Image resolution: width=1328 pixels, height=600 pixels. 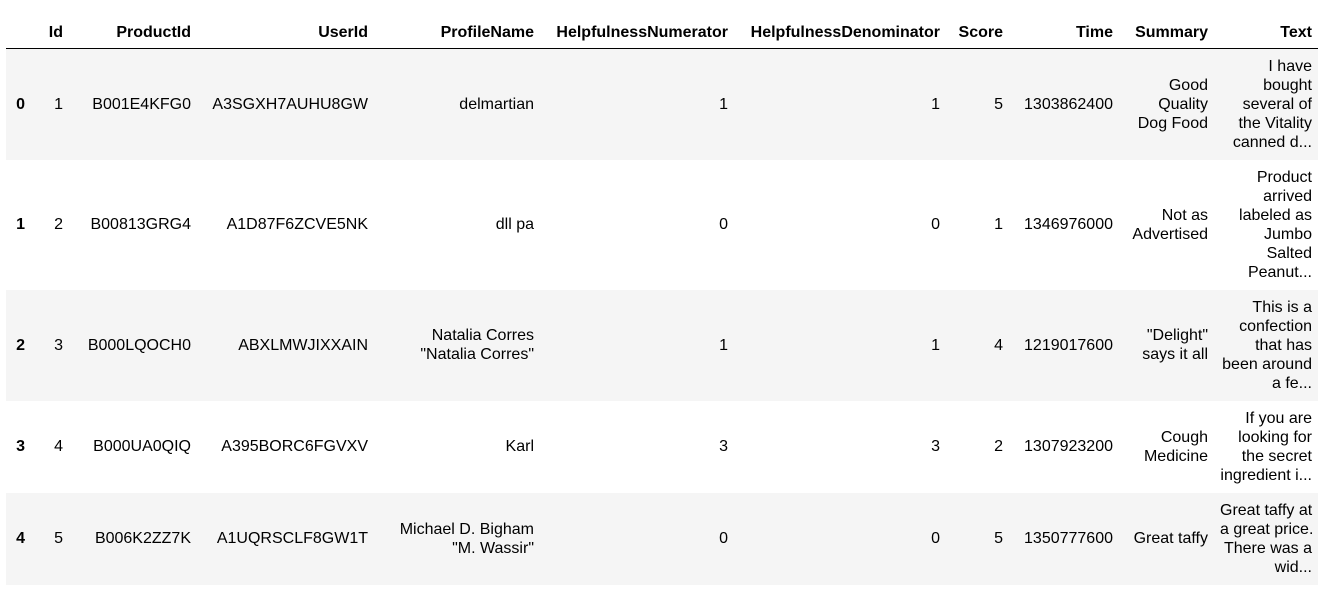 I want to click on cell-score: 4, so click(x=998, y=345).